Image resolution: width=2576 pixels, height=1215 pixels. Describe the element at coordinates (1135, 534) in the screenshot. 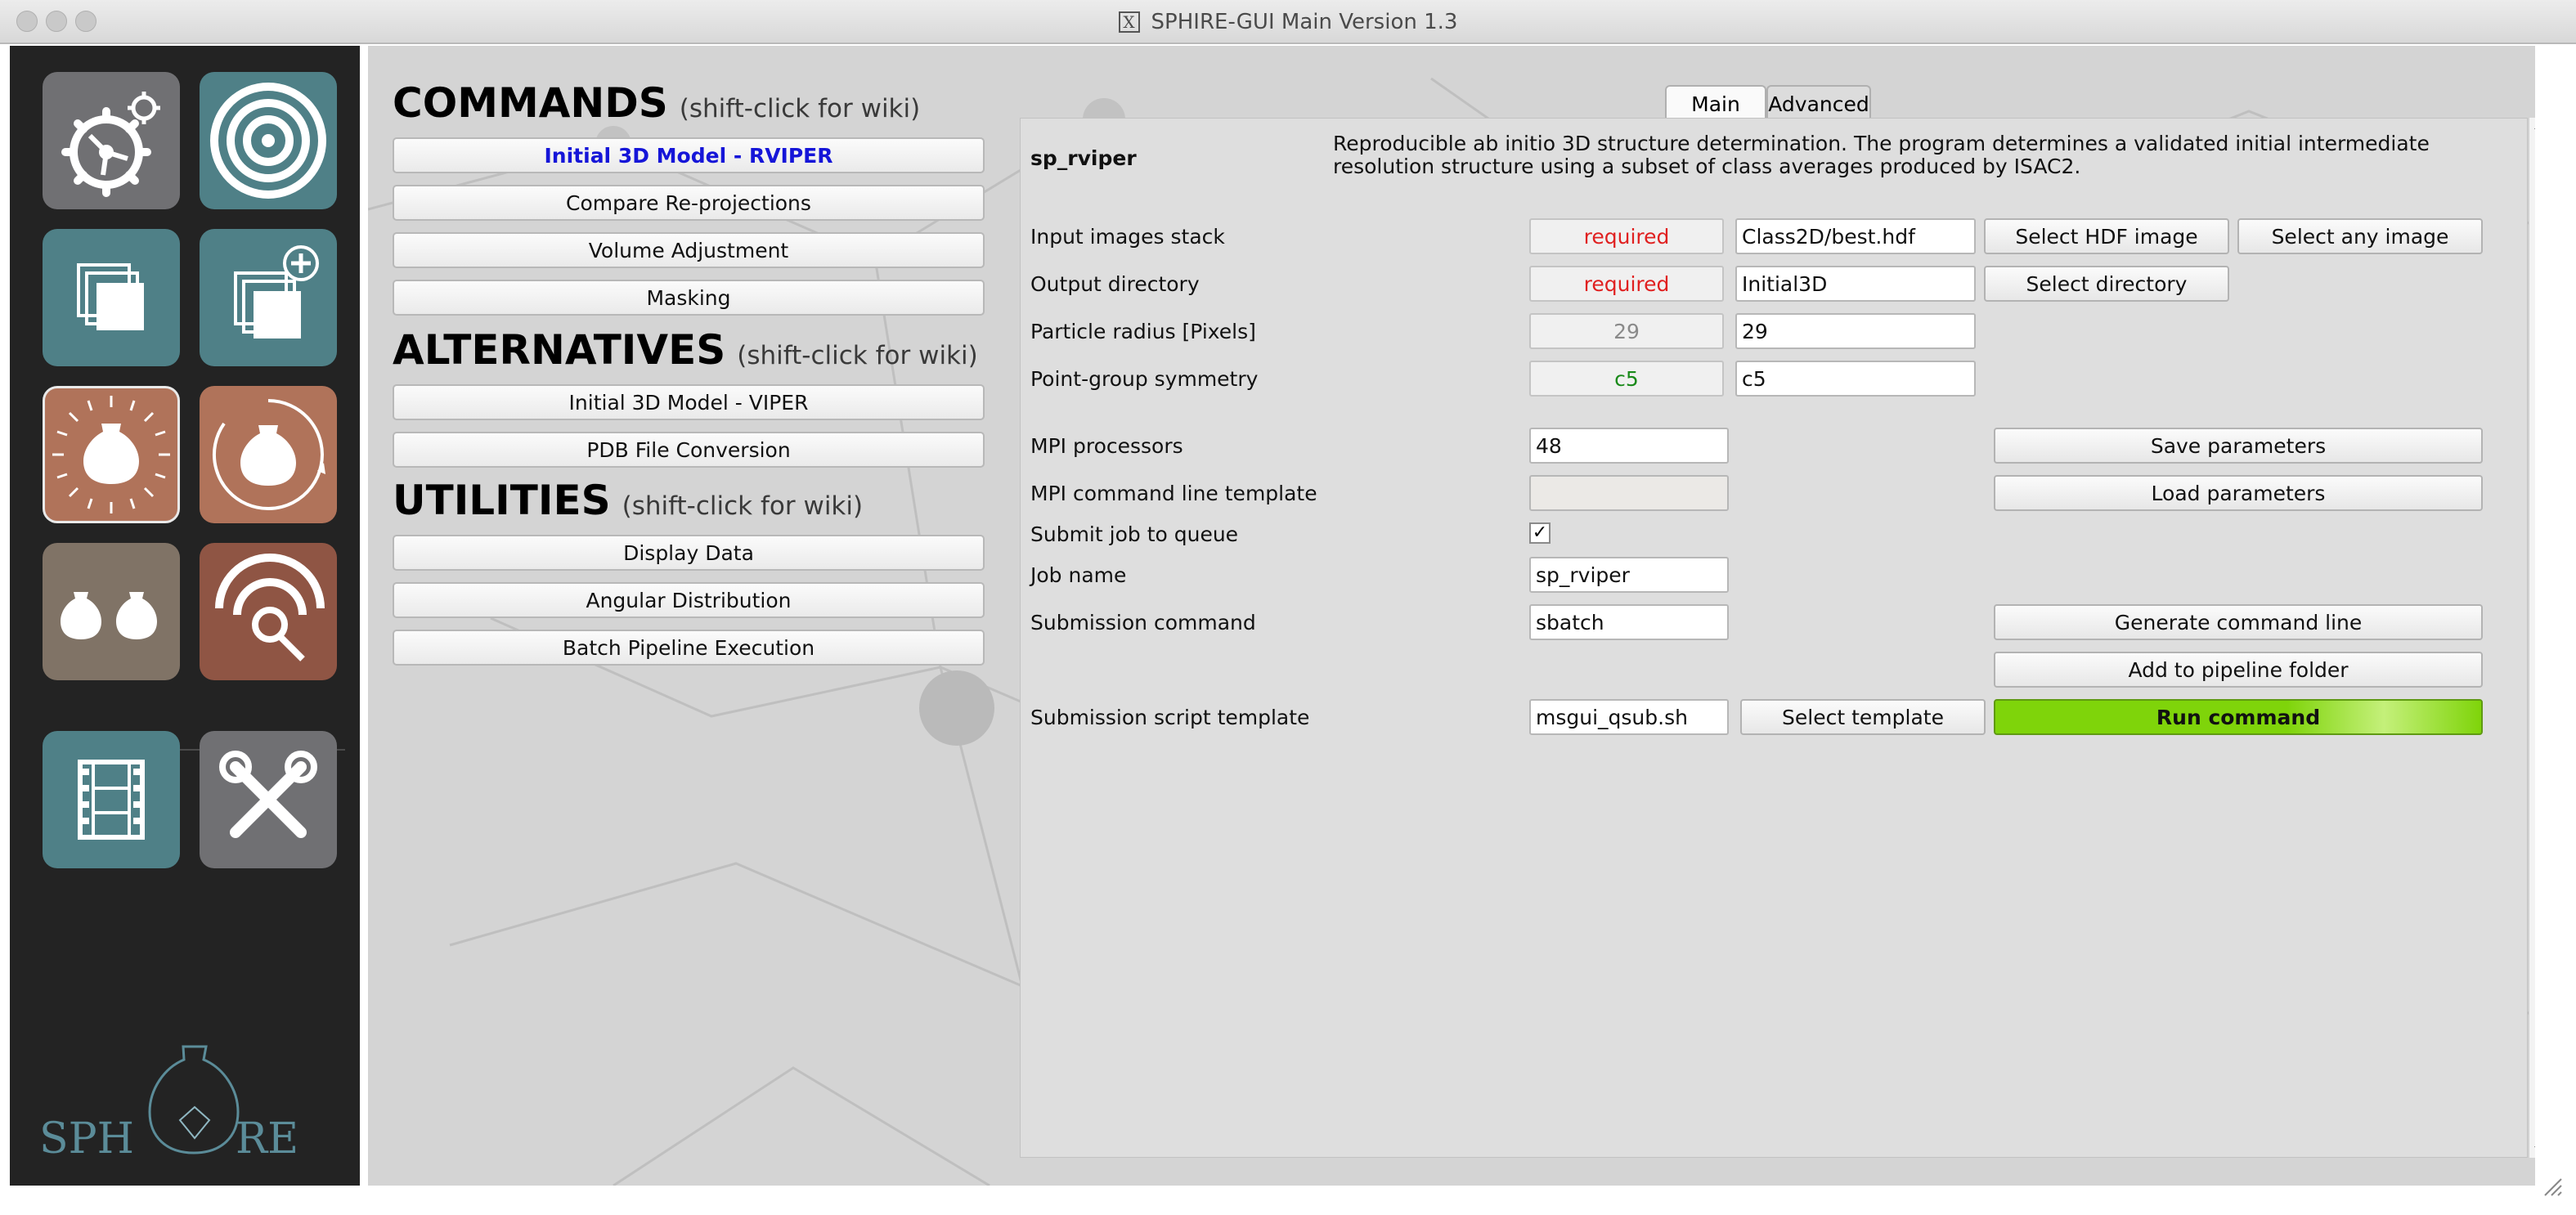

I see `submit-queue-label: Submit job to queue` at that location.